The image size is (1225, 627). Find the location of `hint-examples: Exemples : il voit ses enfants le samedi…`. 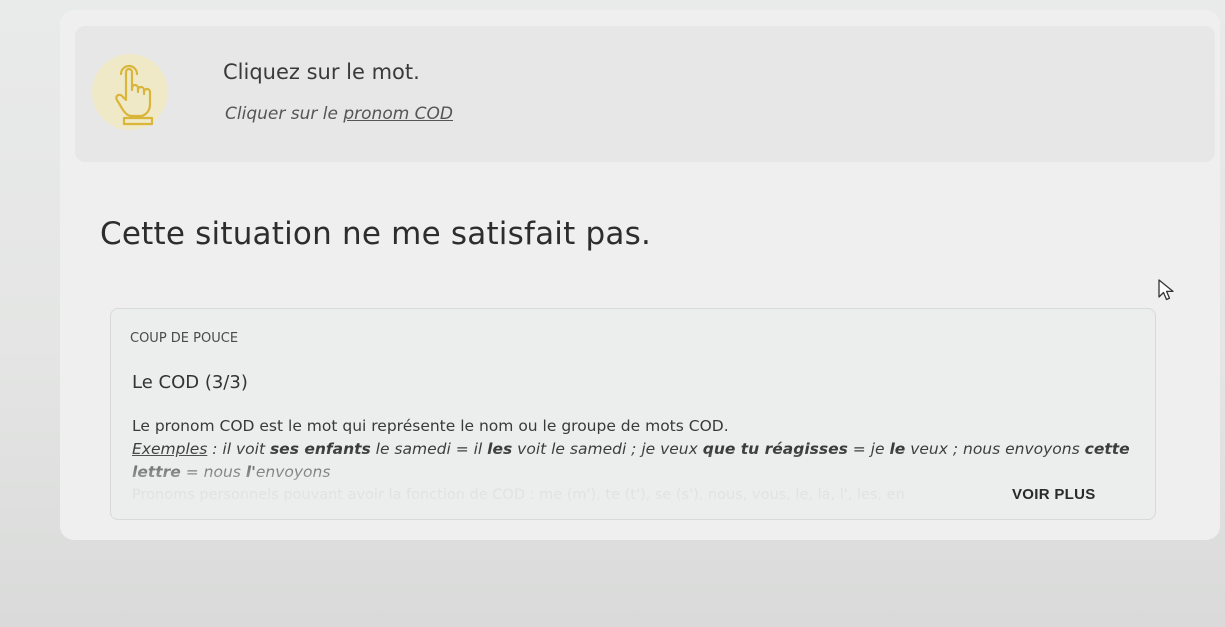

hint-examples: Exemples : il voit ses enfants le samedi… is located at coordinates (632, 461).